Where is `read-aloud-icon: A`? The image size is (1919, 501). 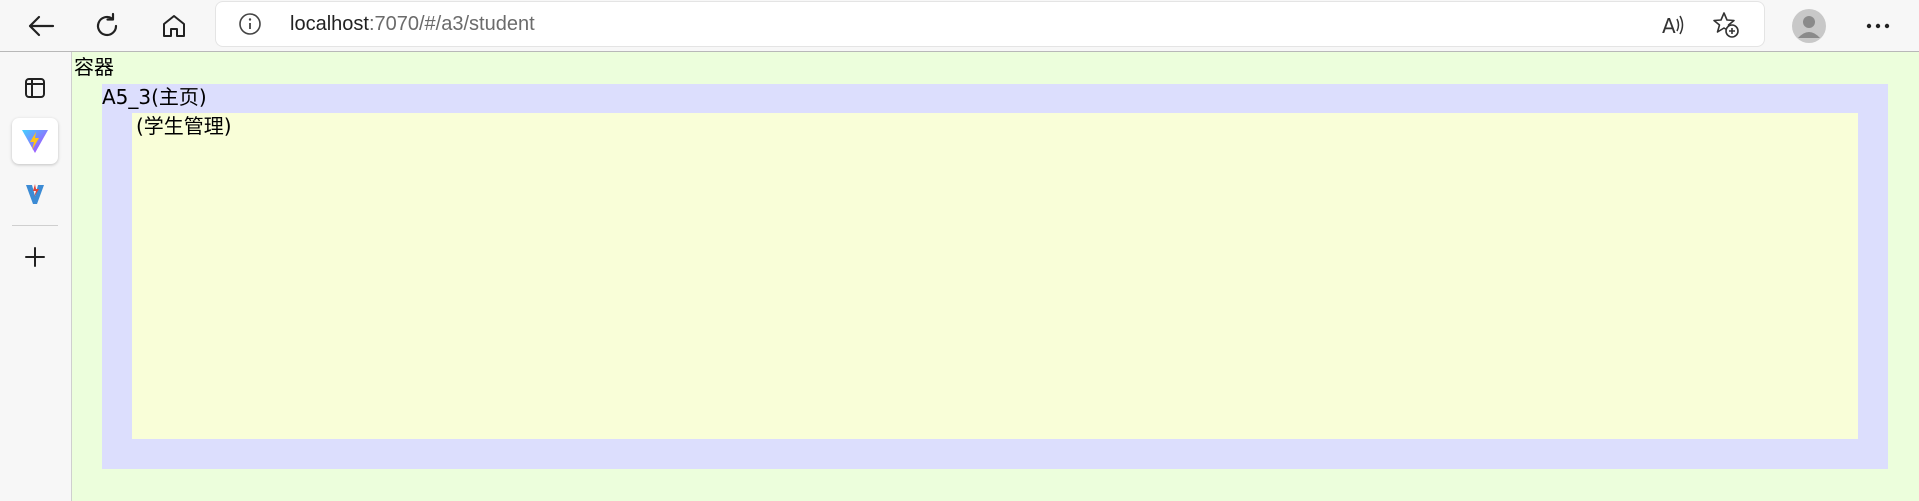 read-aloud-icon: A is located at coordinates (1674, 25).